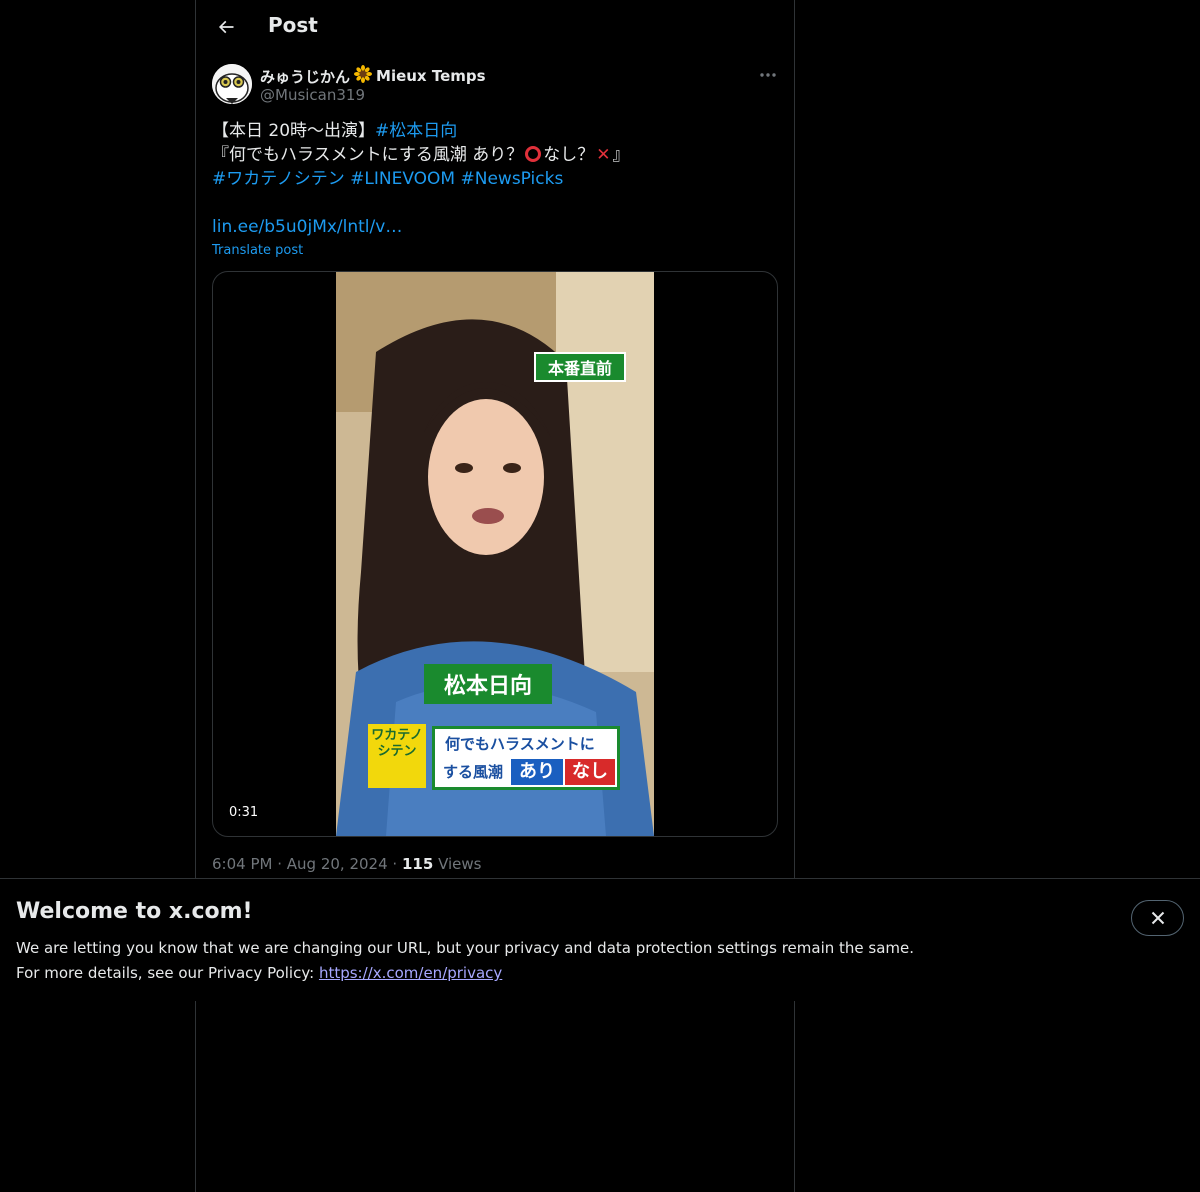 The image size is (1200, 1192). I want to click on overlay-top-label: 本番直前, so click(580, 367).